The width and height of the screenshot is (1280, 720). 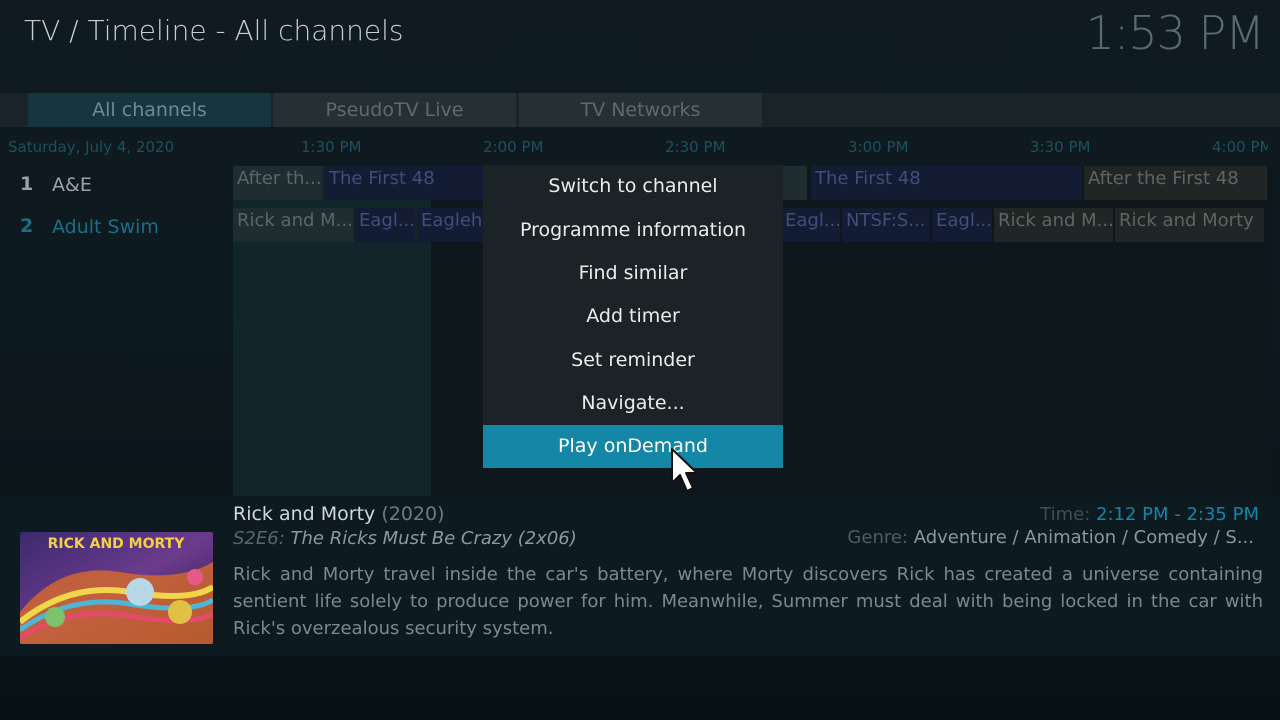 What do you see at coordinates (877, 537) in the screenshot?
I see `genre-label: Genre:` at bounding box center [877, 537].